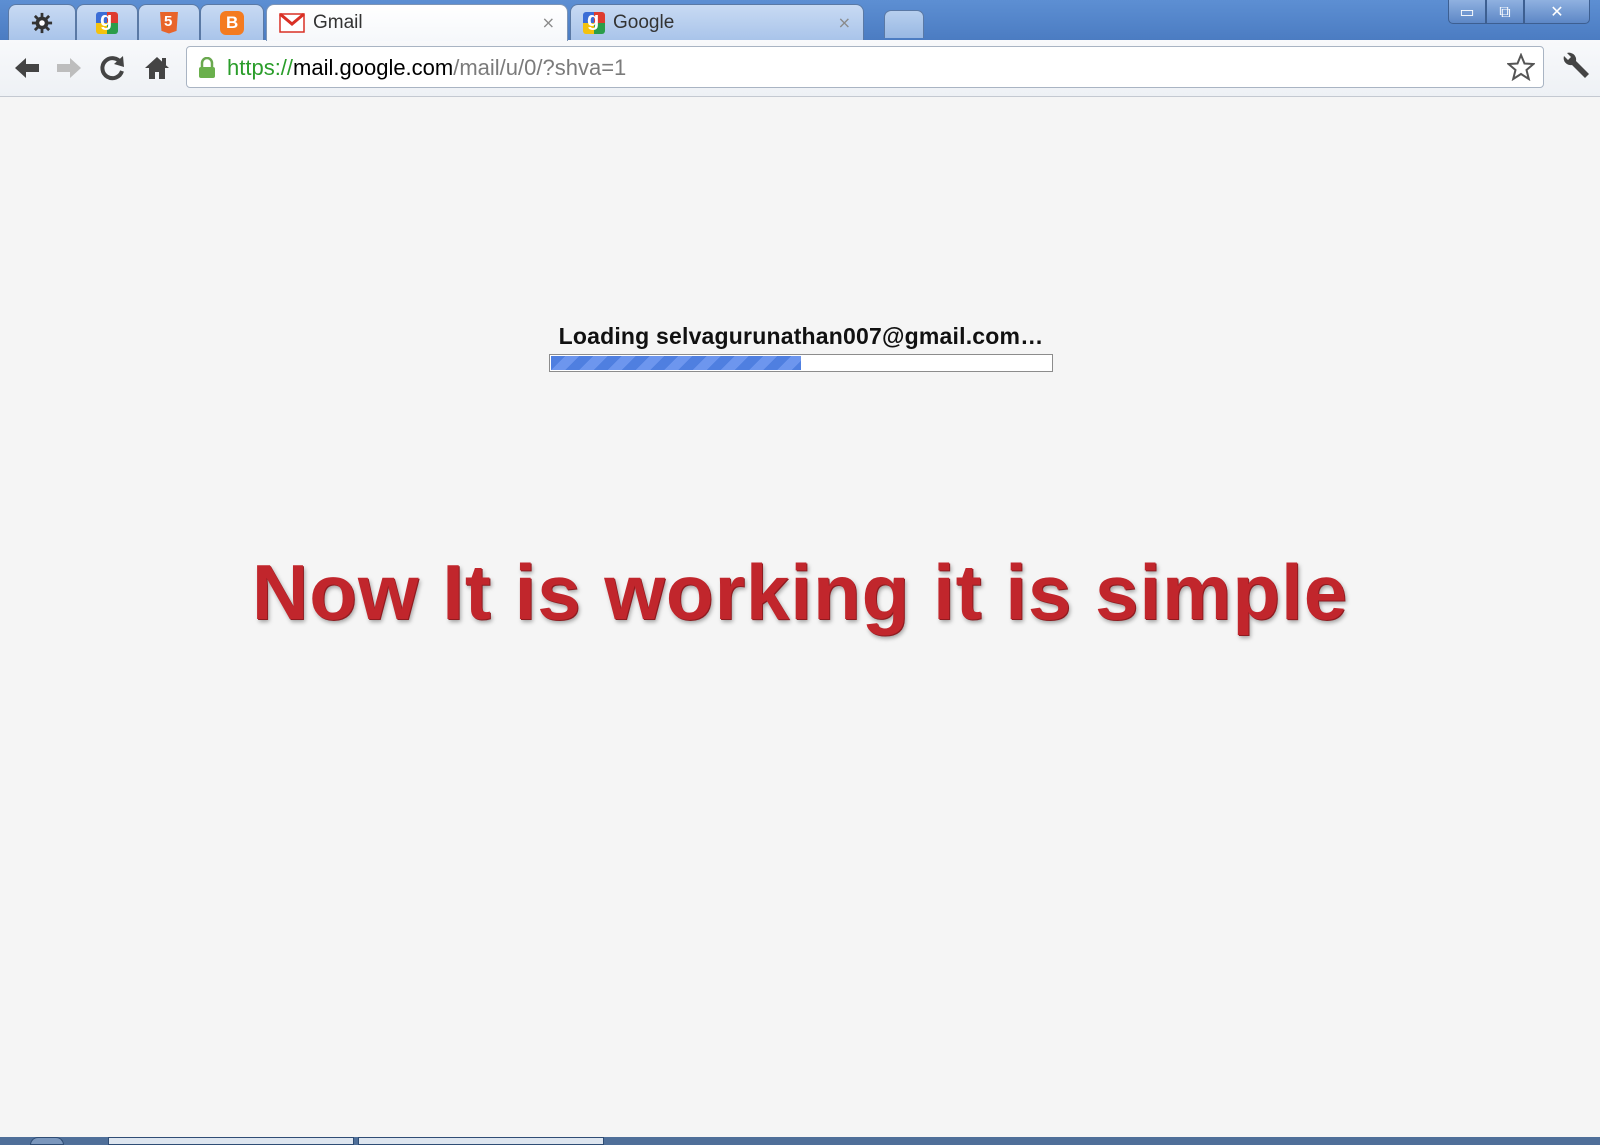  I want to click on forward-arrow-icon, so click(69, 68).